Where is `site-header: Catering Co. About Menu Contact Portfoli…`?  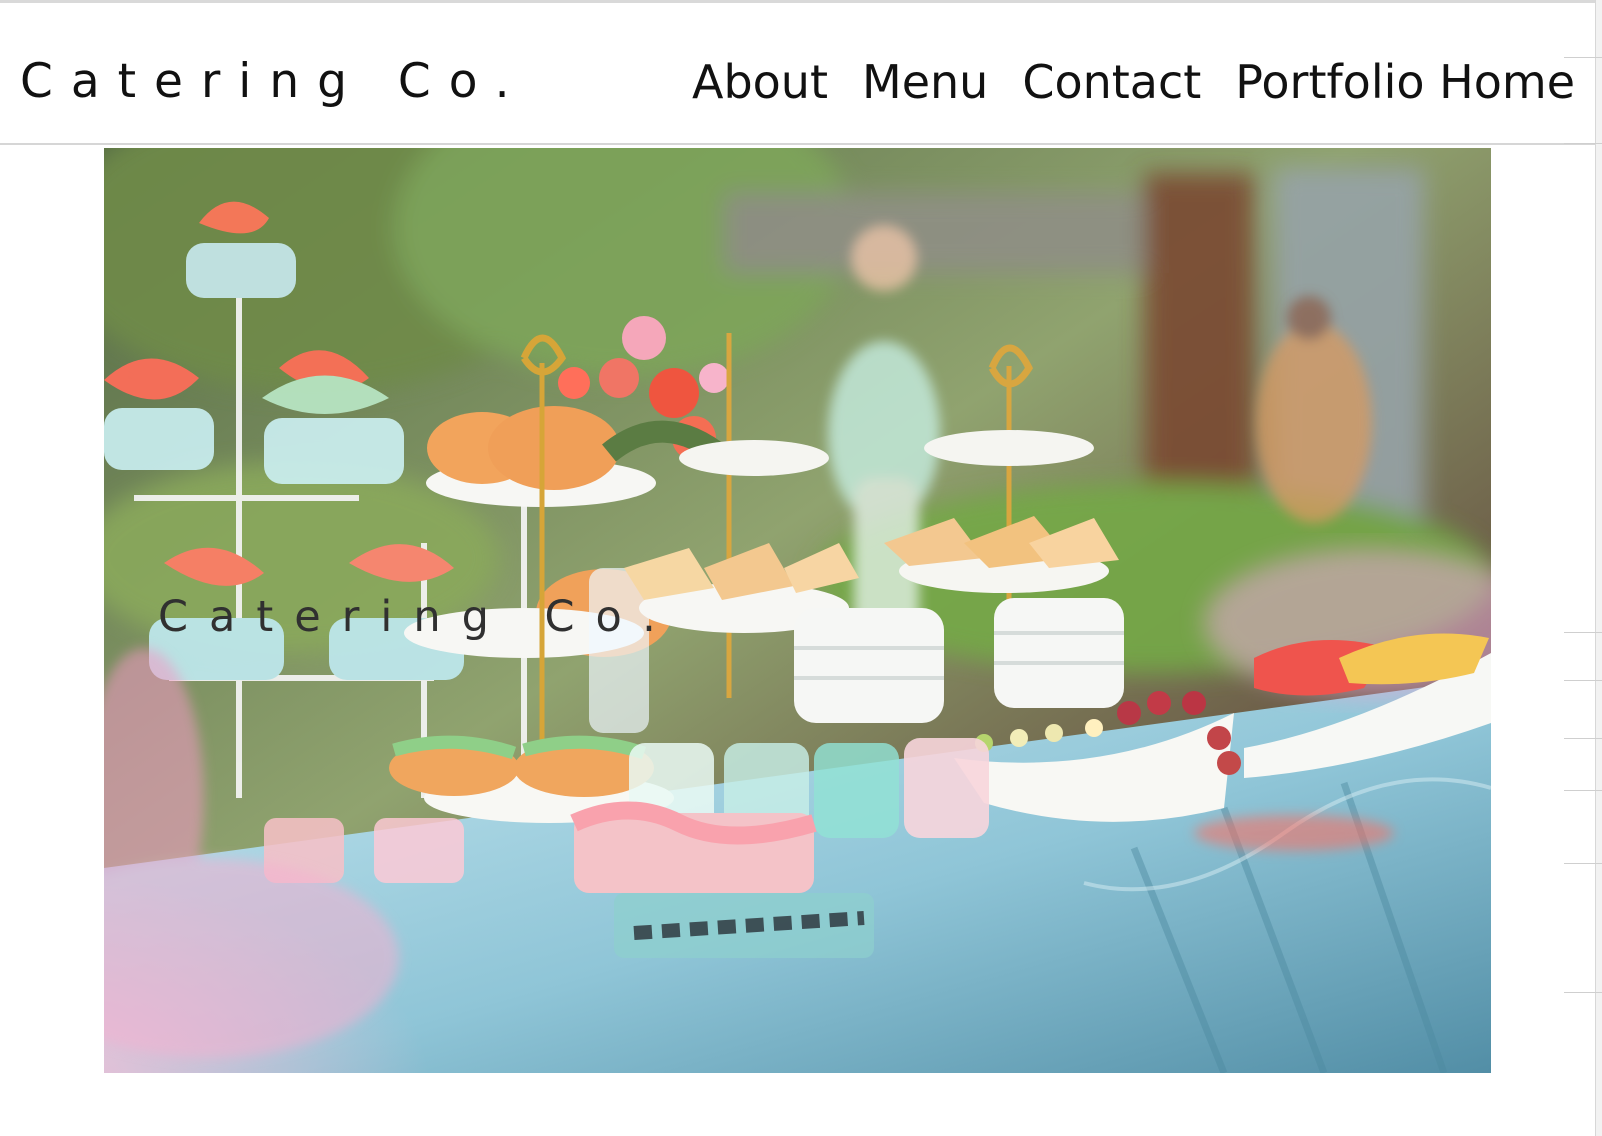 site-header: Catering Co. About Menu Contact Portfoli… is located at coordinates (798, 72).